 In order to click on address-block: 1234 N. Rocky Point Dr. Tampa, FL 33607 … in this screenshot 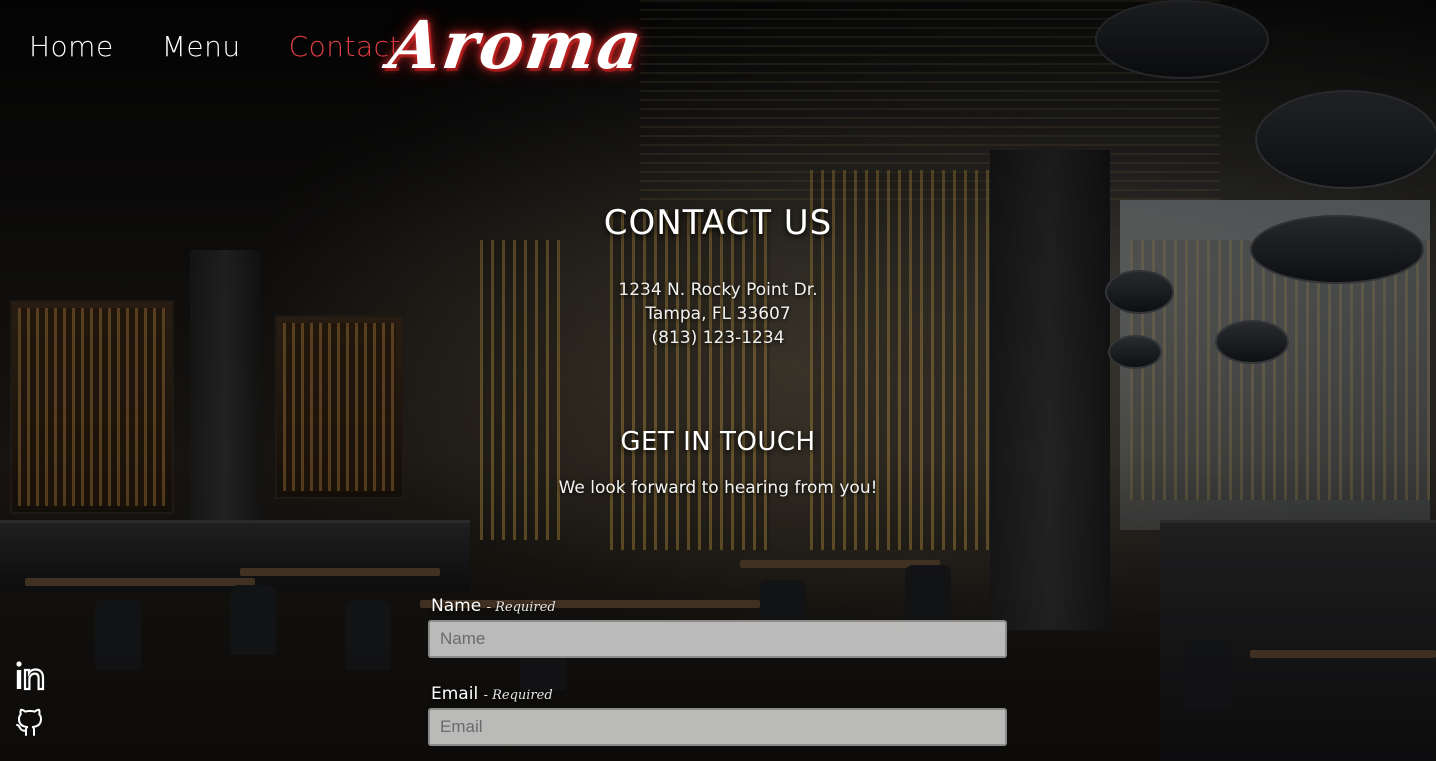, I will do `click(718, 314)`.